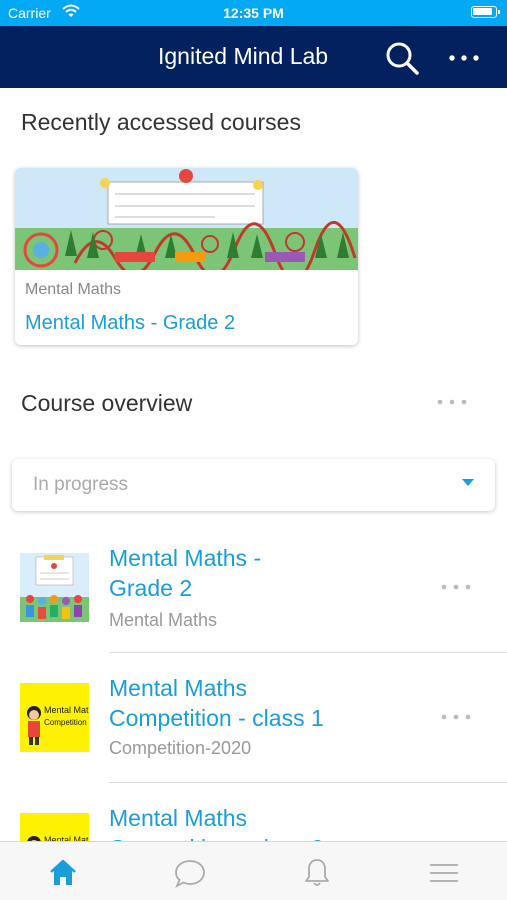 This screenshot has height=900, width=507. Describe the element at coordinates (161, 122) in the screenshot. I see `recent-courses-heading: Recently accessed courses` at that location.